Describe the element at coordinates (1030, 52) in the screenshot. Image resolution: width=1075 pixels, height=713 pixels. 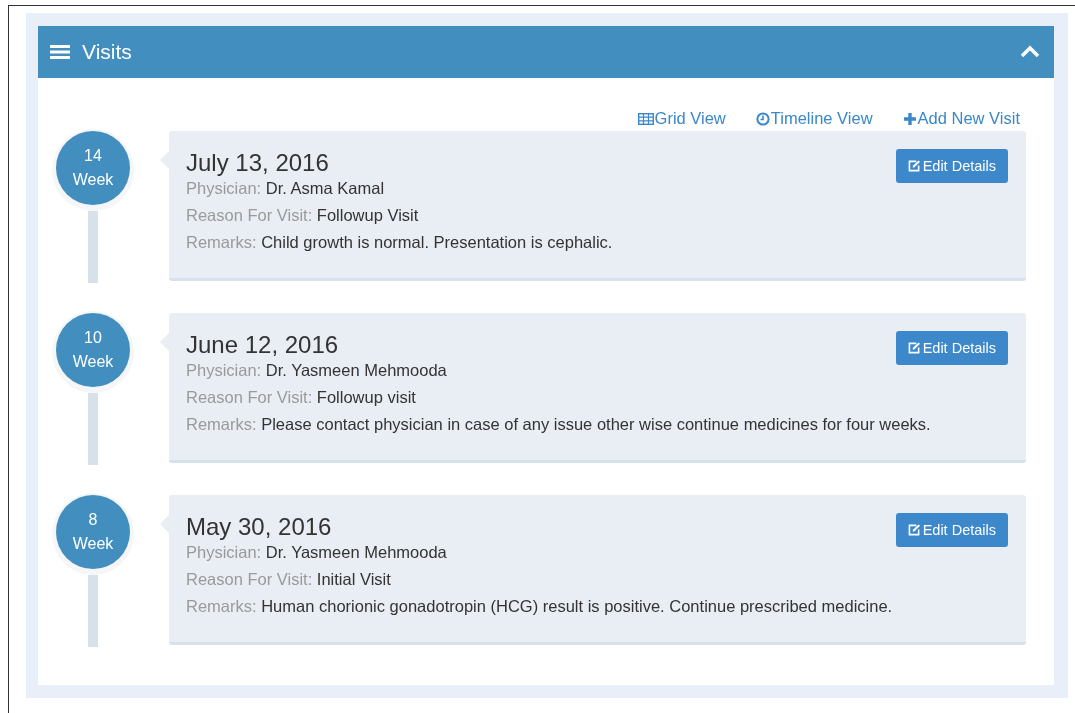
I see `chevron-up-icon` at that location.